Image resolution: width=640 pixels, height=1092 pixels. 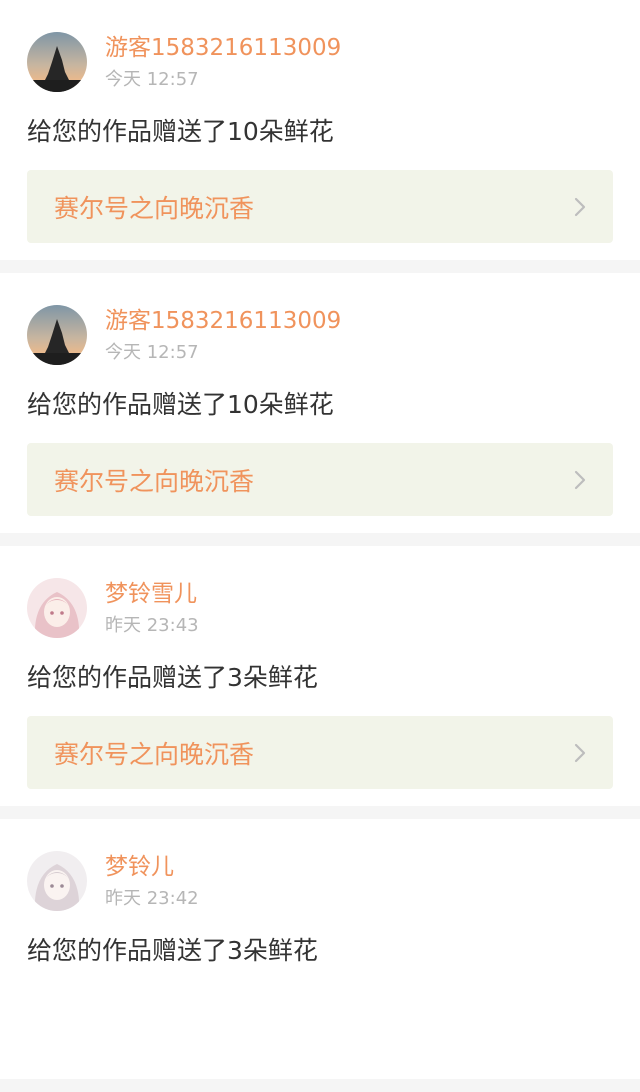 I want to click on notification-header: 梦铃儿 昨天 23:42, so click(x=320, y=866).